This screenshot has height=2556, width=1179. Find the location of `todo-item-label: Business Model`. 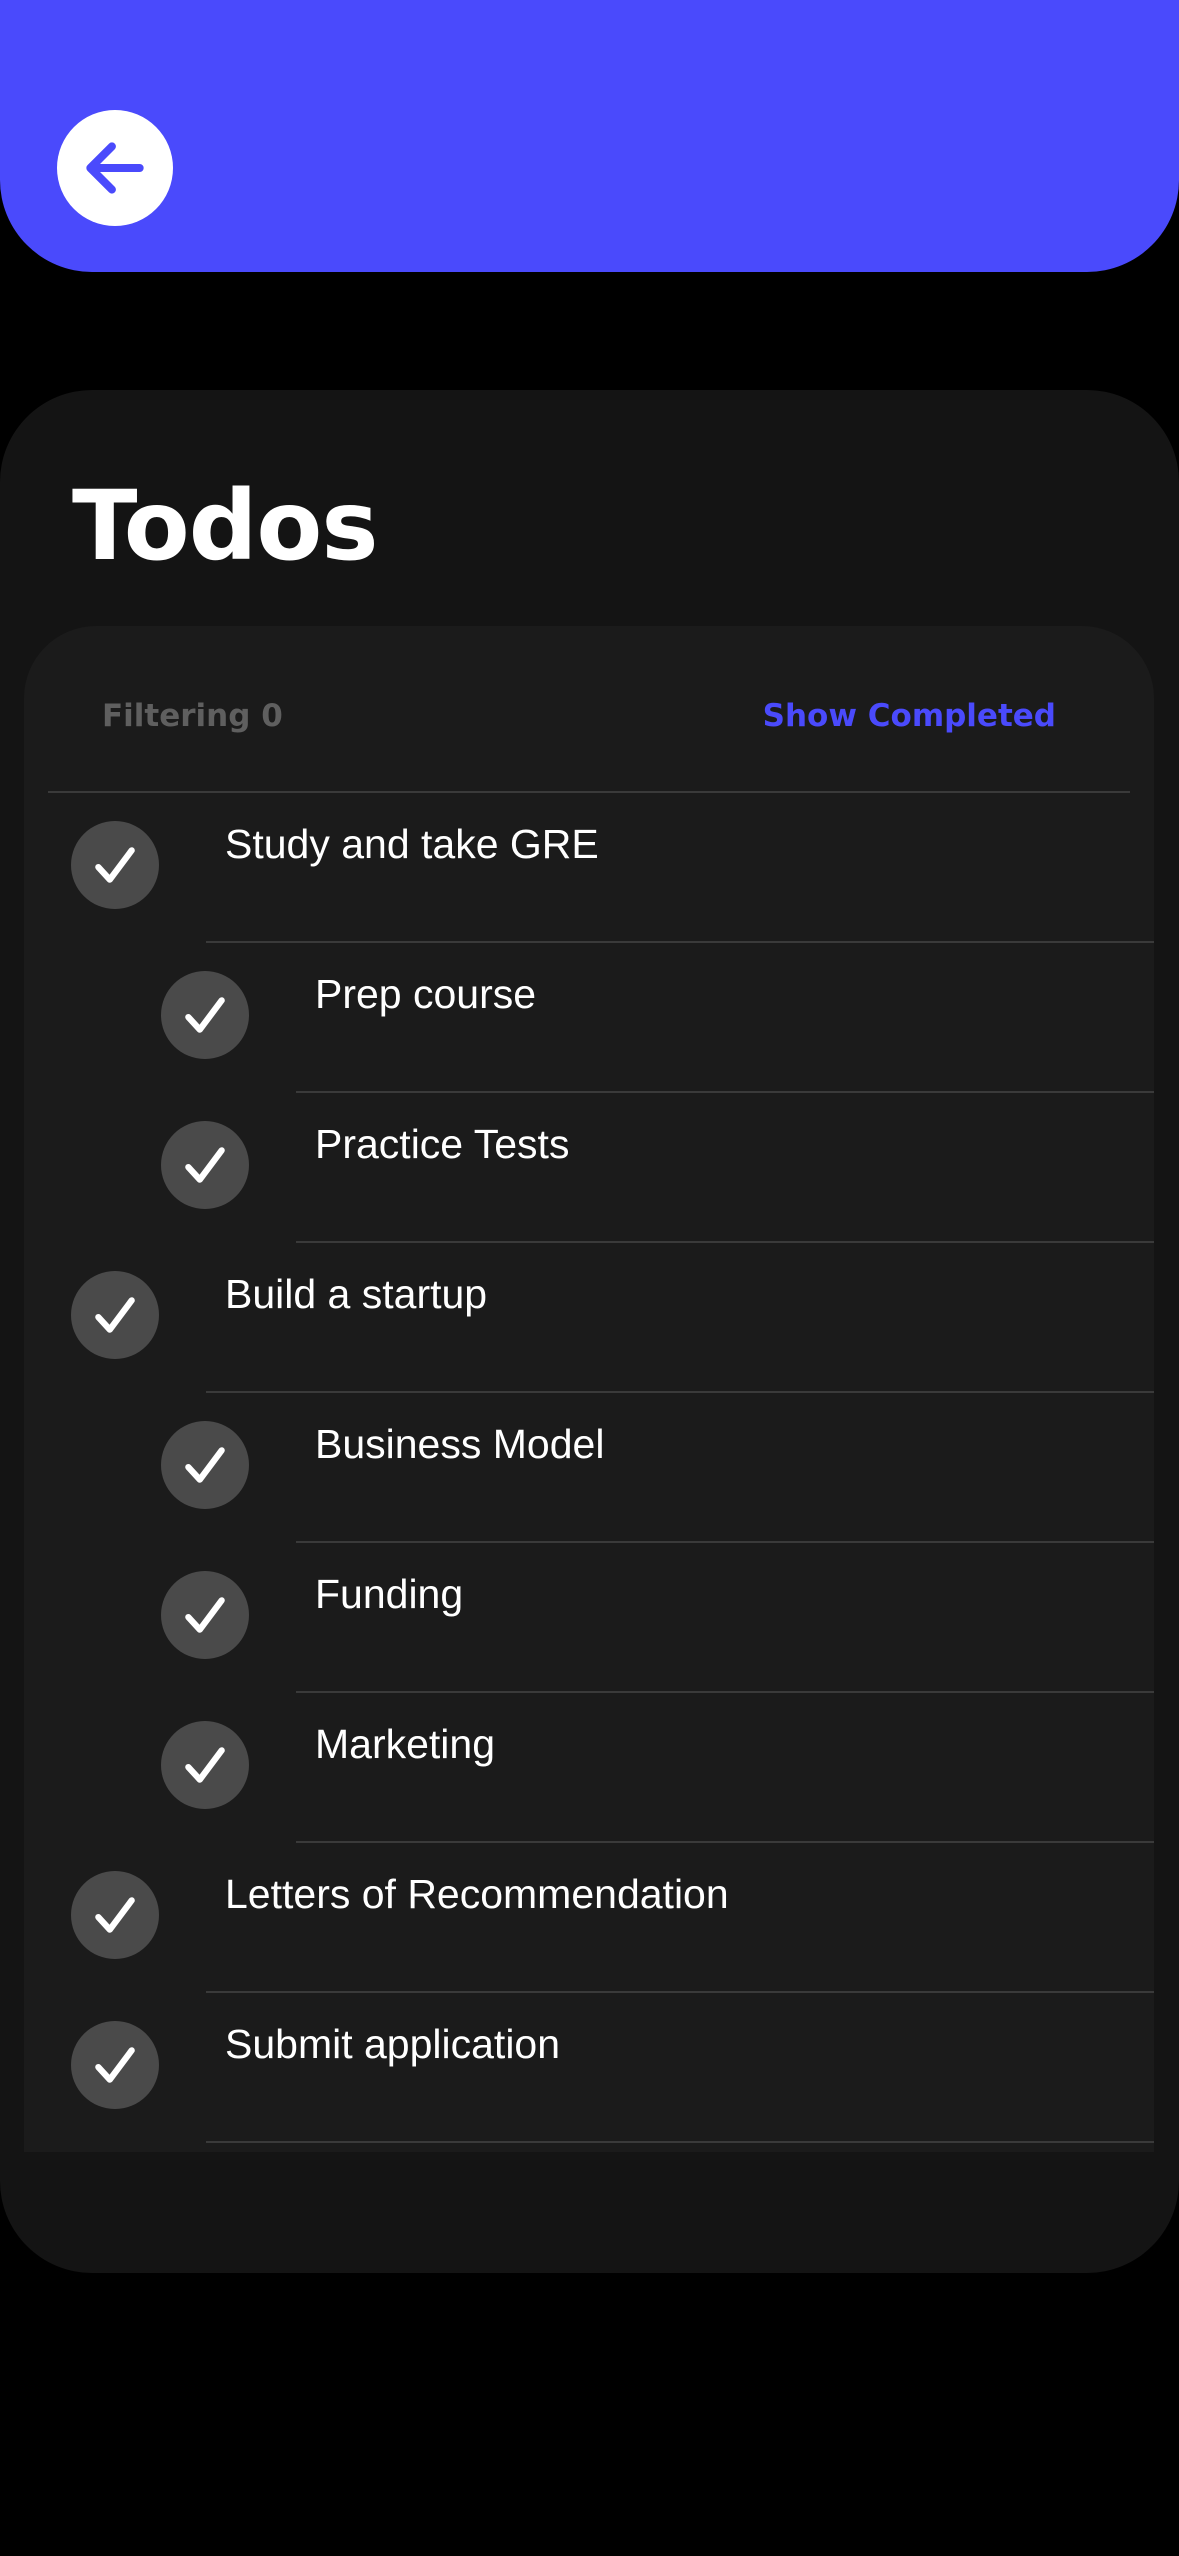

todo-item-label: Business Model is located at coordinates (460, 1444).